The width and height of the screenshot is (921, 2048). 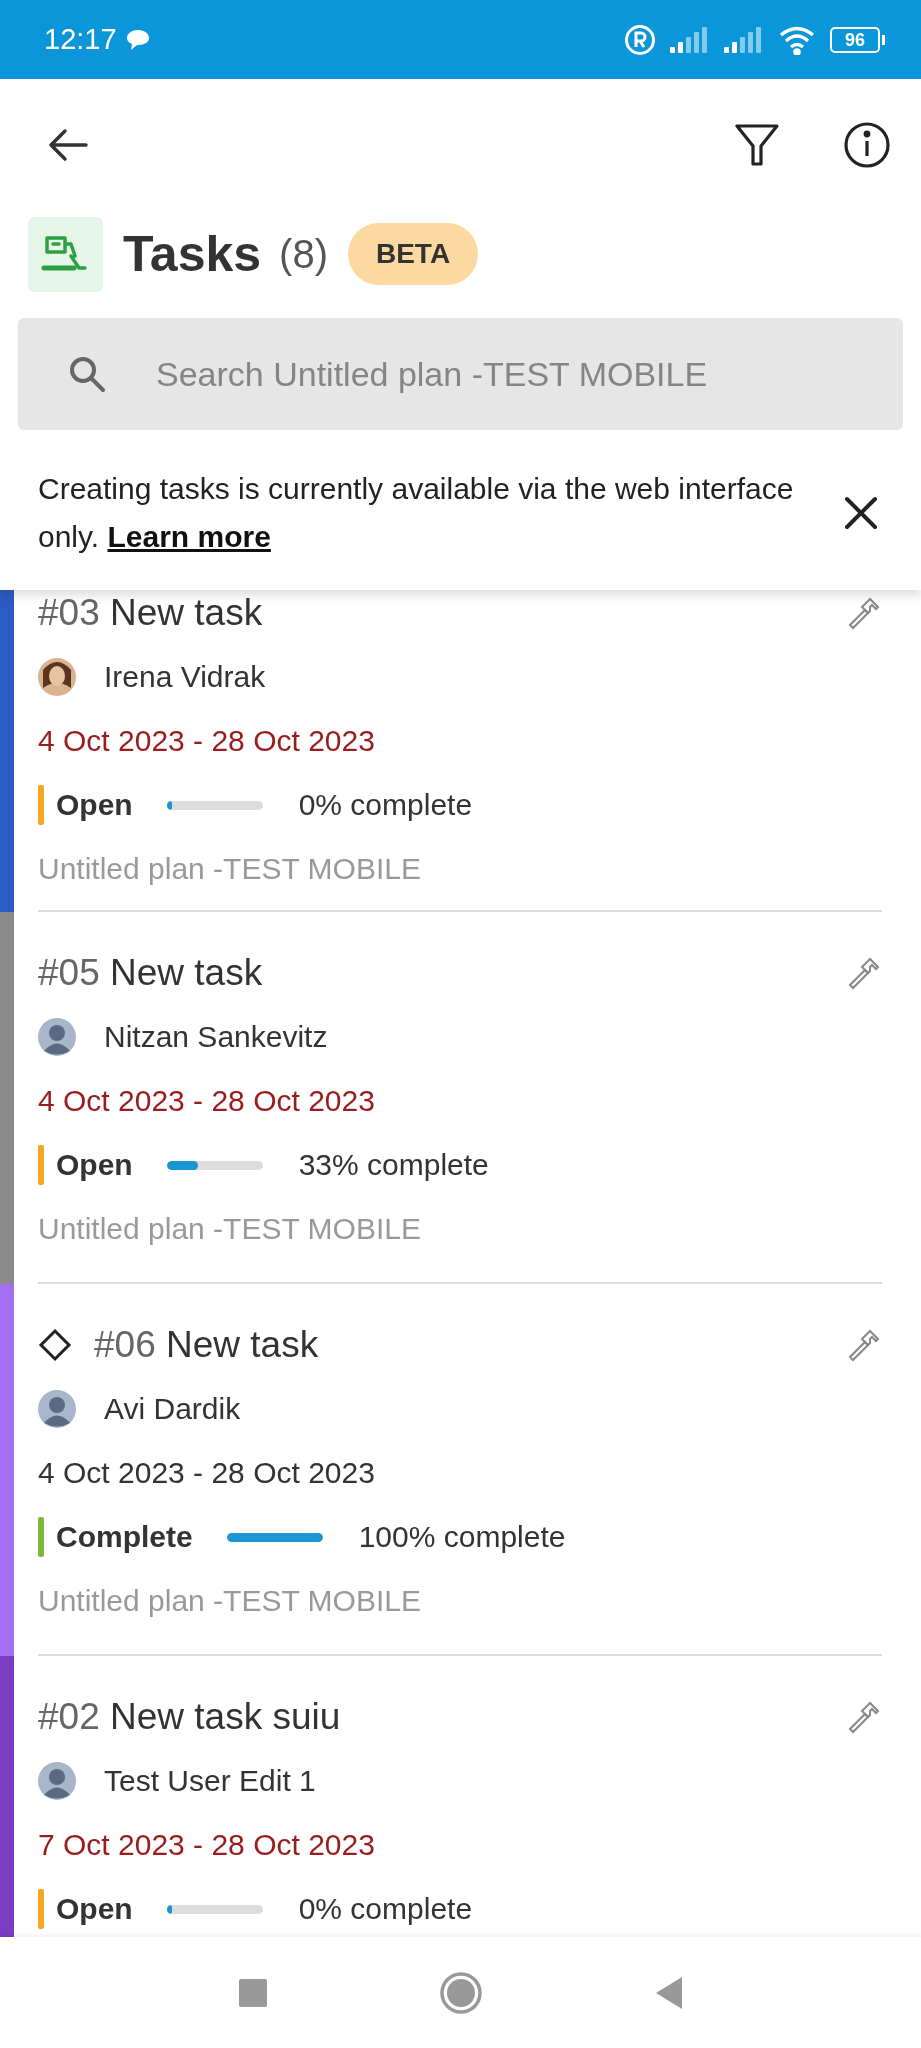 I want to click on clock-time: 12:17, so click(x=80, y=39).